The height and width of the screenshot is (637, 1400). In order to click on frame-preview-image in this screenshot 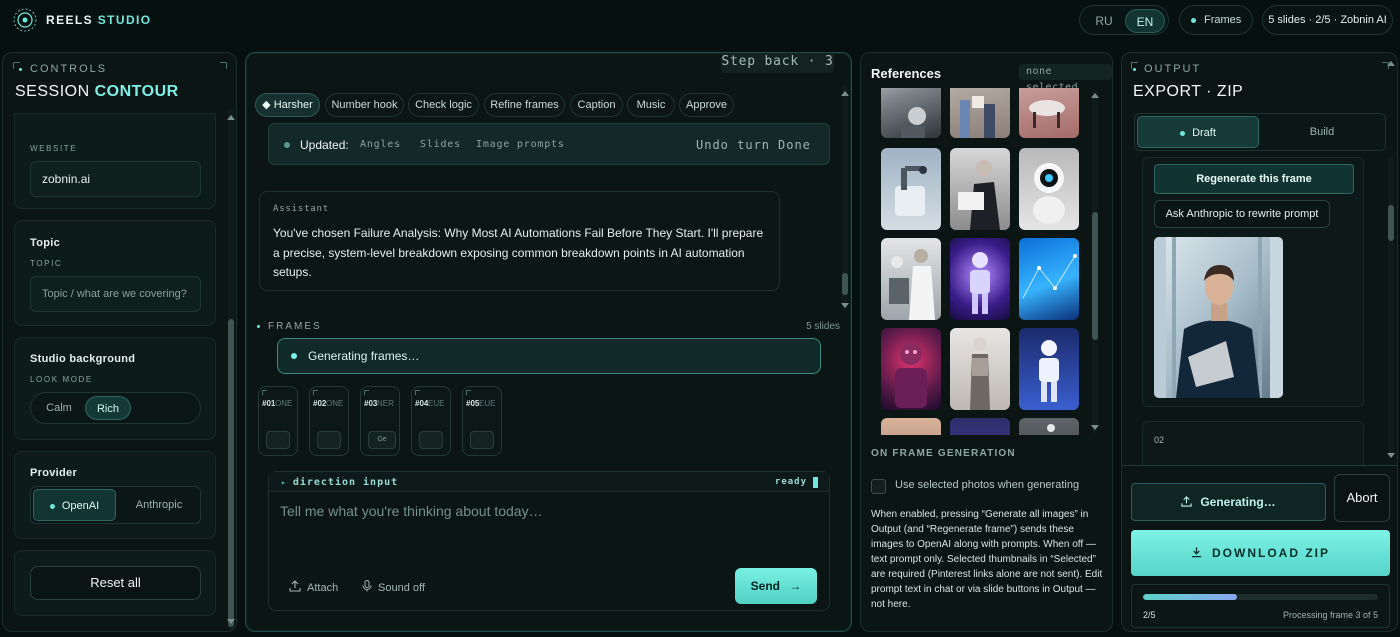, I will do `click(1218, 317)`.